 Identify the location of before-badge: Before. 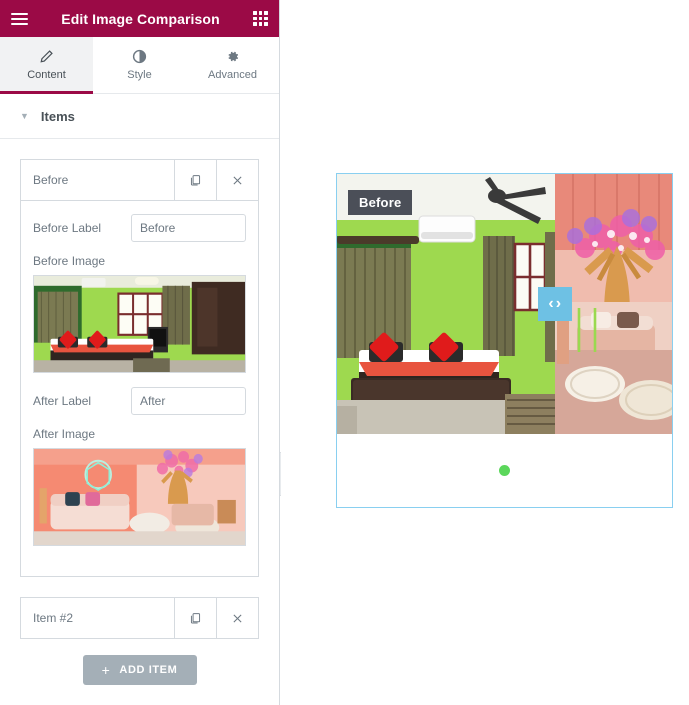
(380, 202).